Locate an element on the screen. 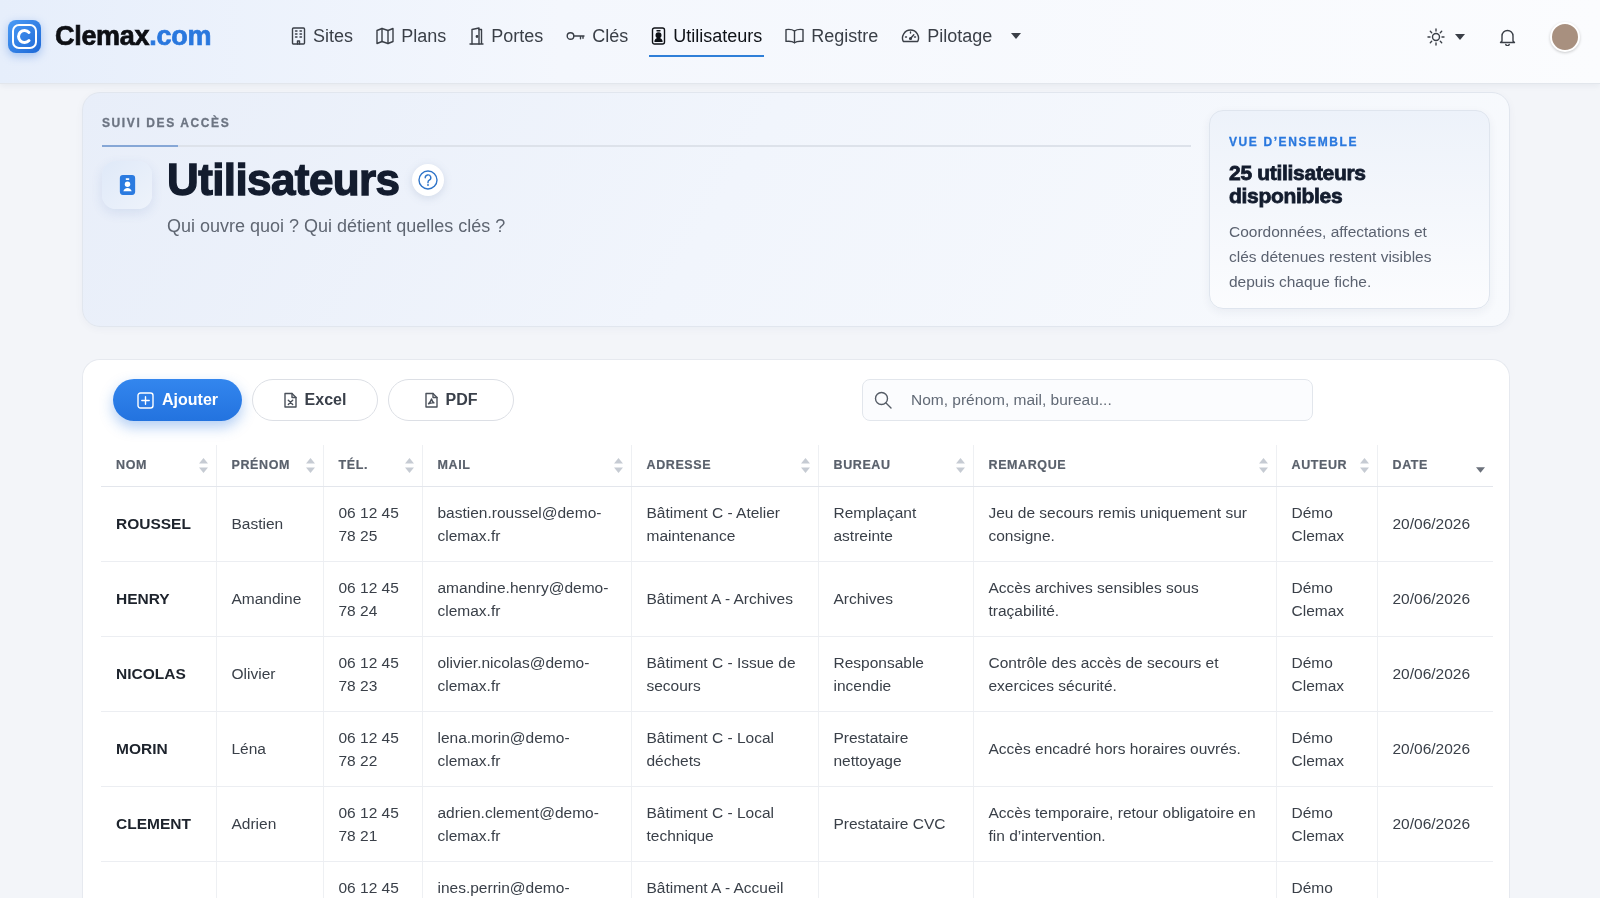 This screenshot has width=1600, height=898. table-cell: CLEMENT is located at coordinates (158, 823).